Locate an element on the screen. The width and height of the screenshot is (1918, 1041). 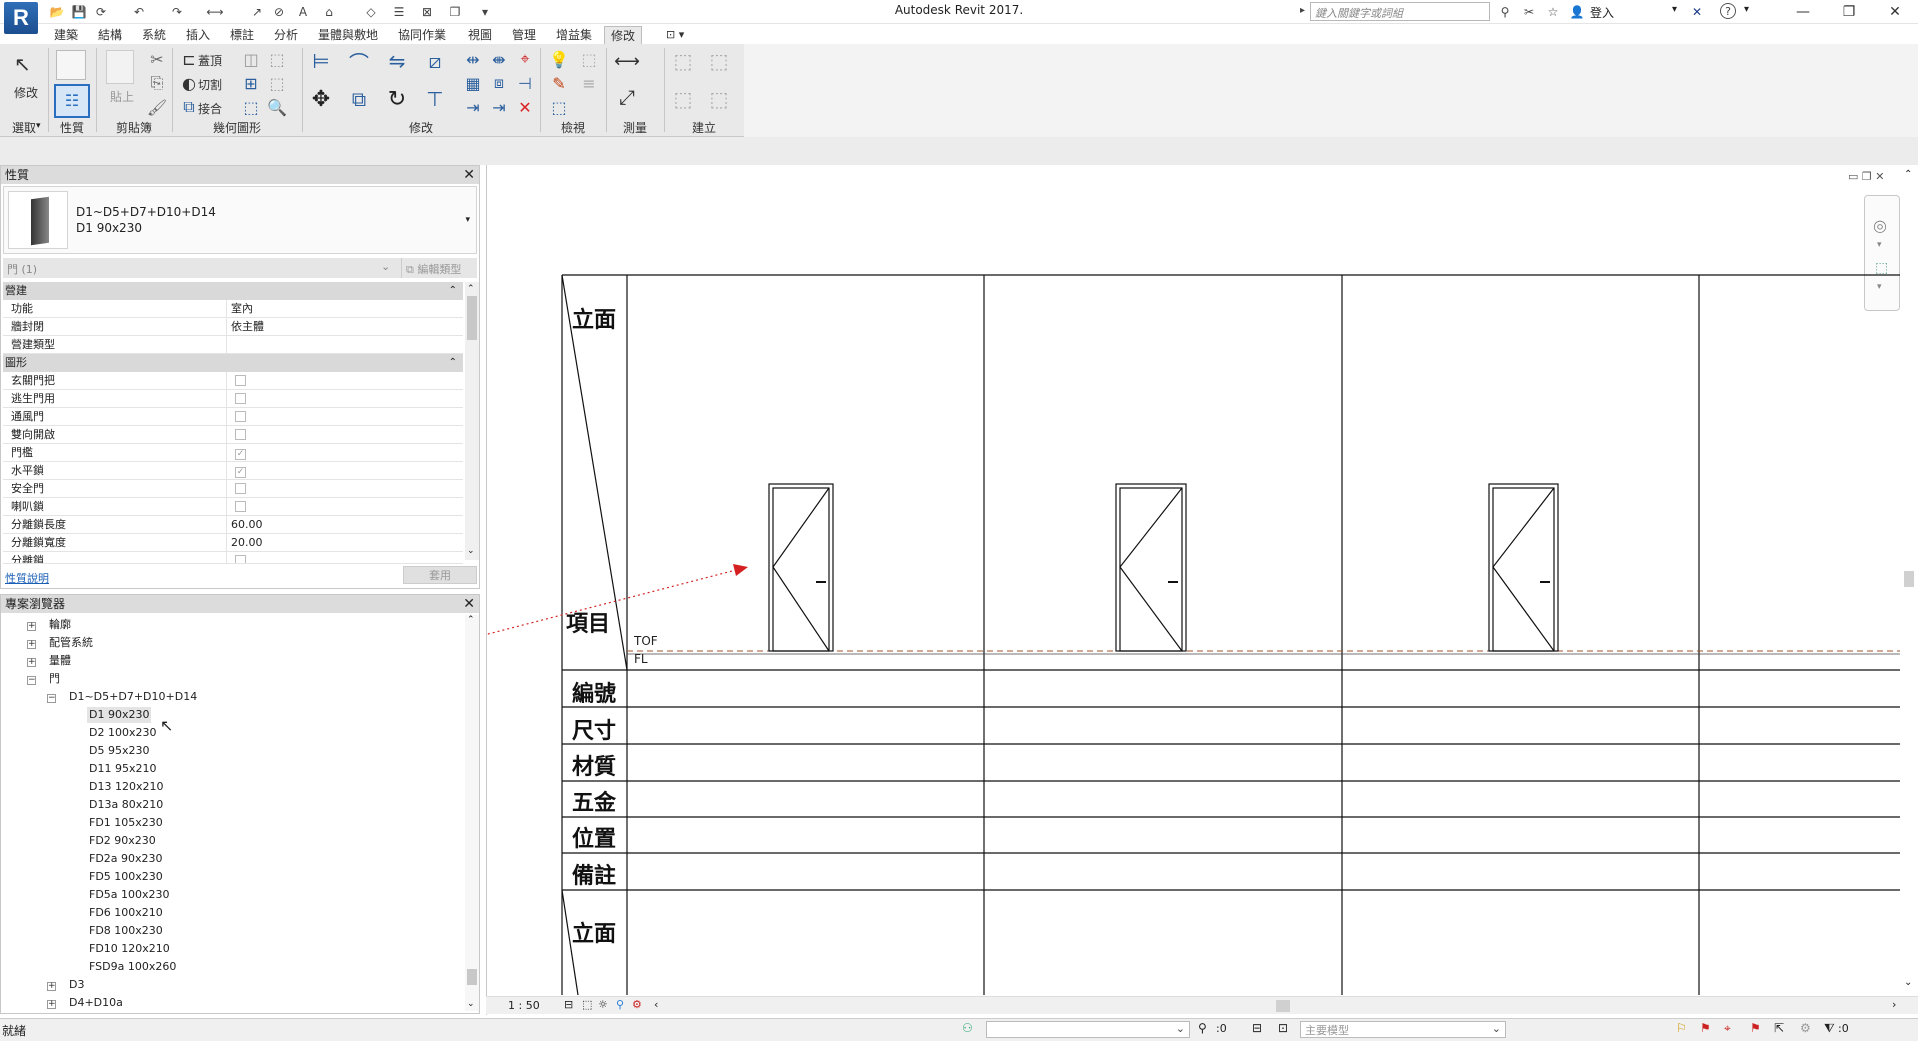
3d-view-icon: ⌂ is located at coordinates (329, 12).